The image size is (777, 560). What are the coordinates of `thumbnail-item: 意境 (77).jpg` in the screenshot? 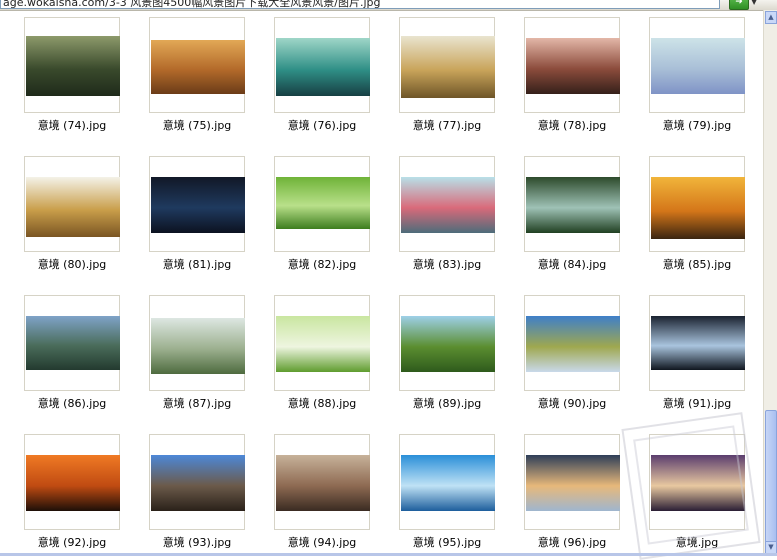 It's located at (447, 79).